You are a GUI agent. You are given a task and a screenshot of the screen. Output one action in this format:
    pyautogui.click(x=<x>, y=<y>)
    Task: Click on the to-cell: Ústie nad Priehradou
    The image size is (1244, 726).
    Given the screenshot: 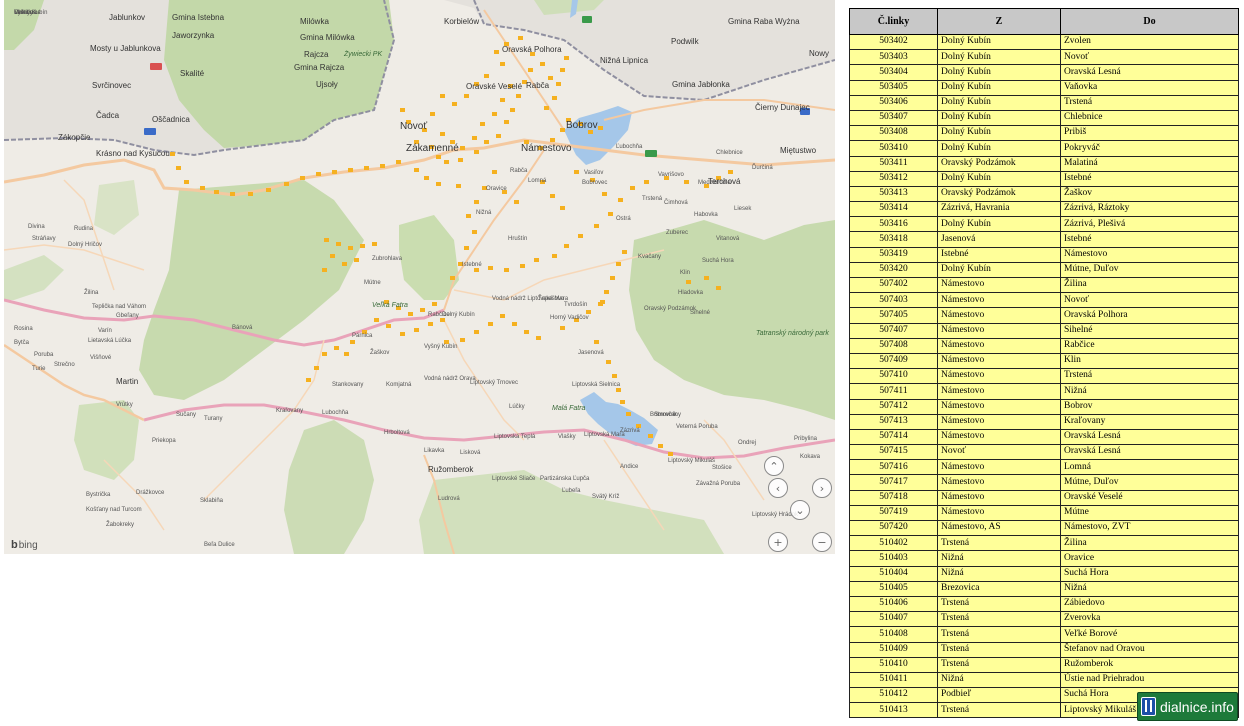 What is the action you would take?
    pyautogui.click(x=1149, y=680)
    